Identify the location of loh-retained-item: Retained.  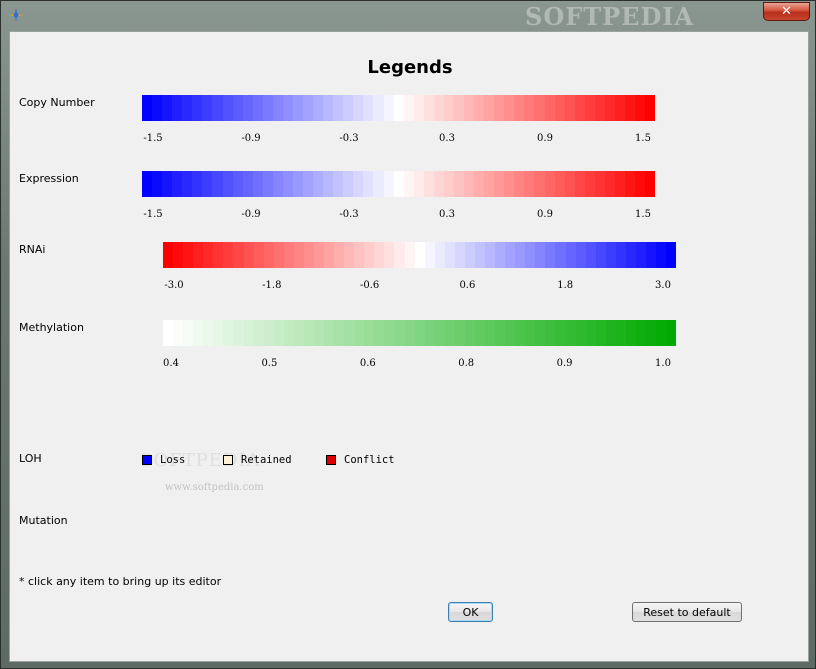
(257, 460).